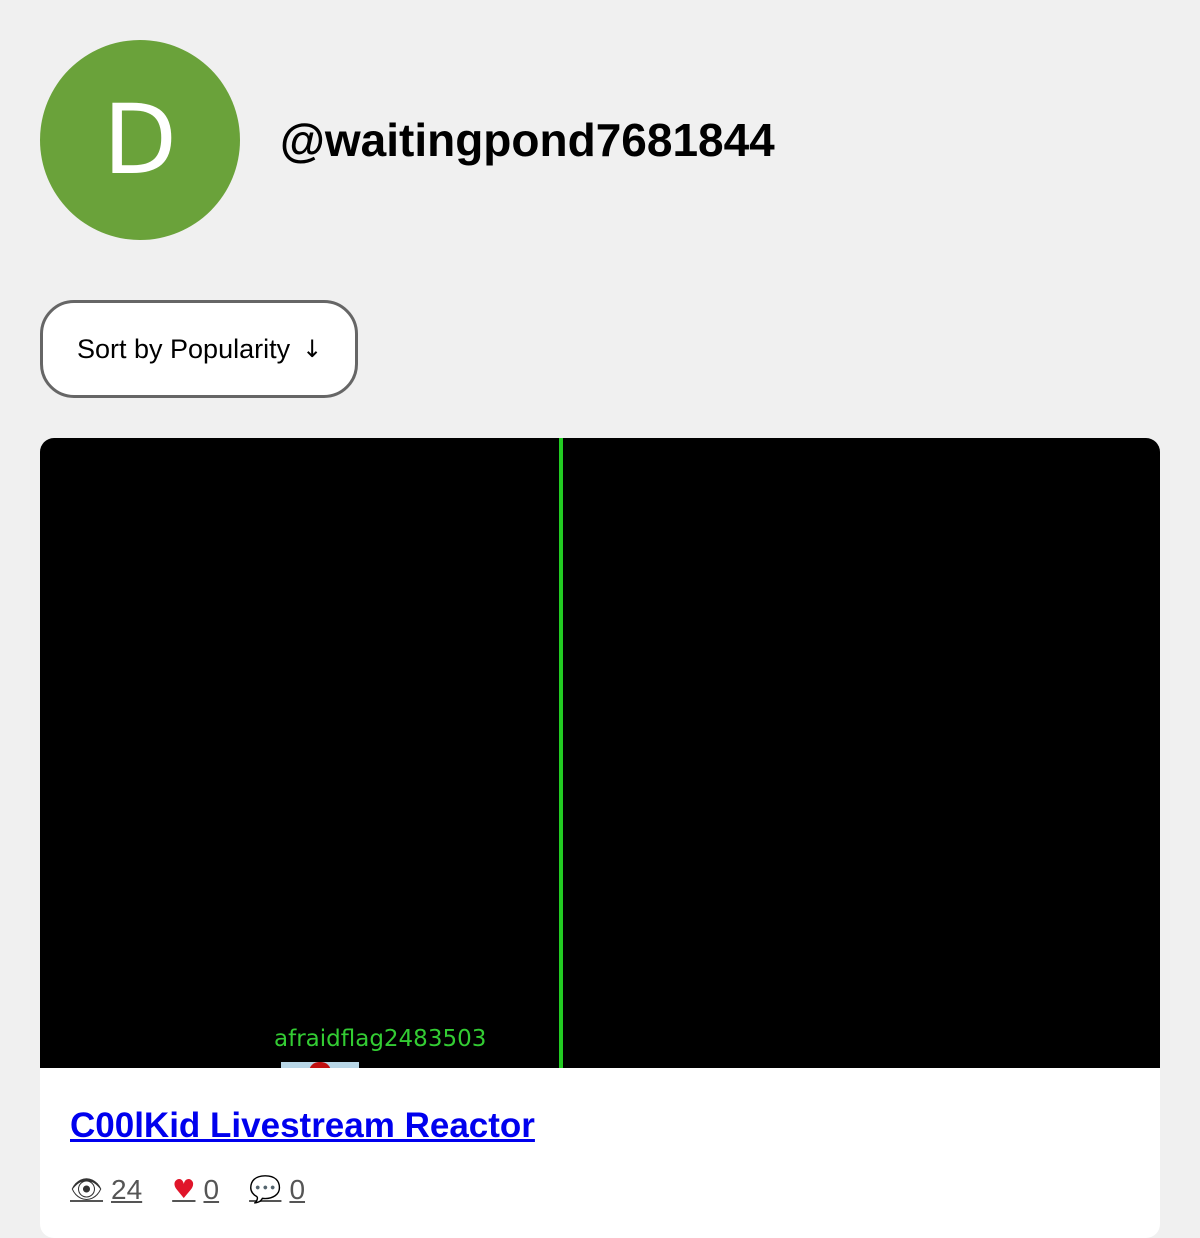 This screenshot has width=1200, height=1238. I want to click on comments-count: 0, so click(297, 1189).